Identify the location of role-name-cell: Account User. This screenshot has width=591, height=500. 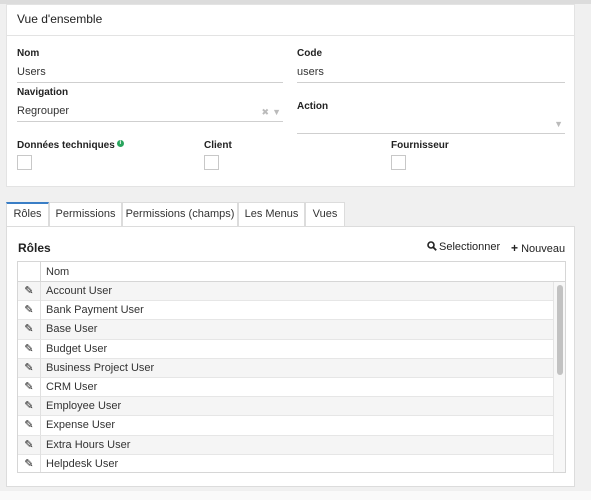
(79, 291).